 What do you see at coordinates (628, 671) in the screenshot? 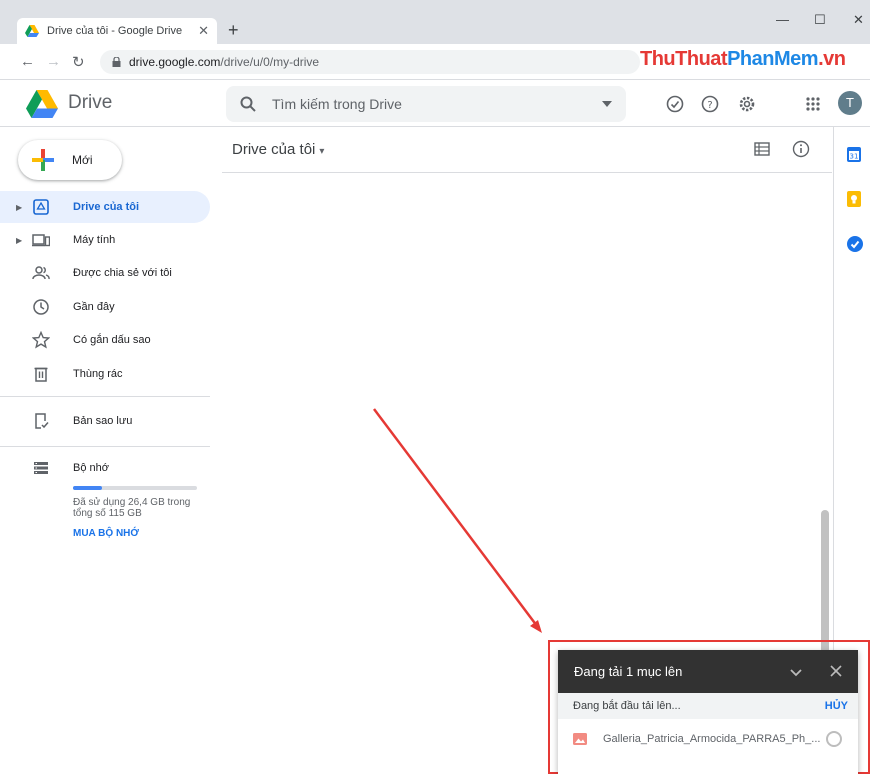
I see `upload-title: Đang tải 1 mục lên` at bounding box center [628, 671].